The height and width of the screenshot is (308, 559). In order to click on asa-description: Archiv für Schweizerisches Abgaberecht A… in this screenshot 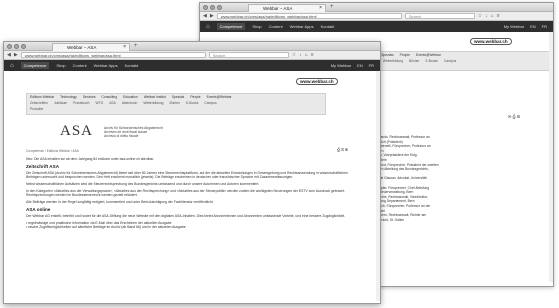, I will do `click(133, 132)`.